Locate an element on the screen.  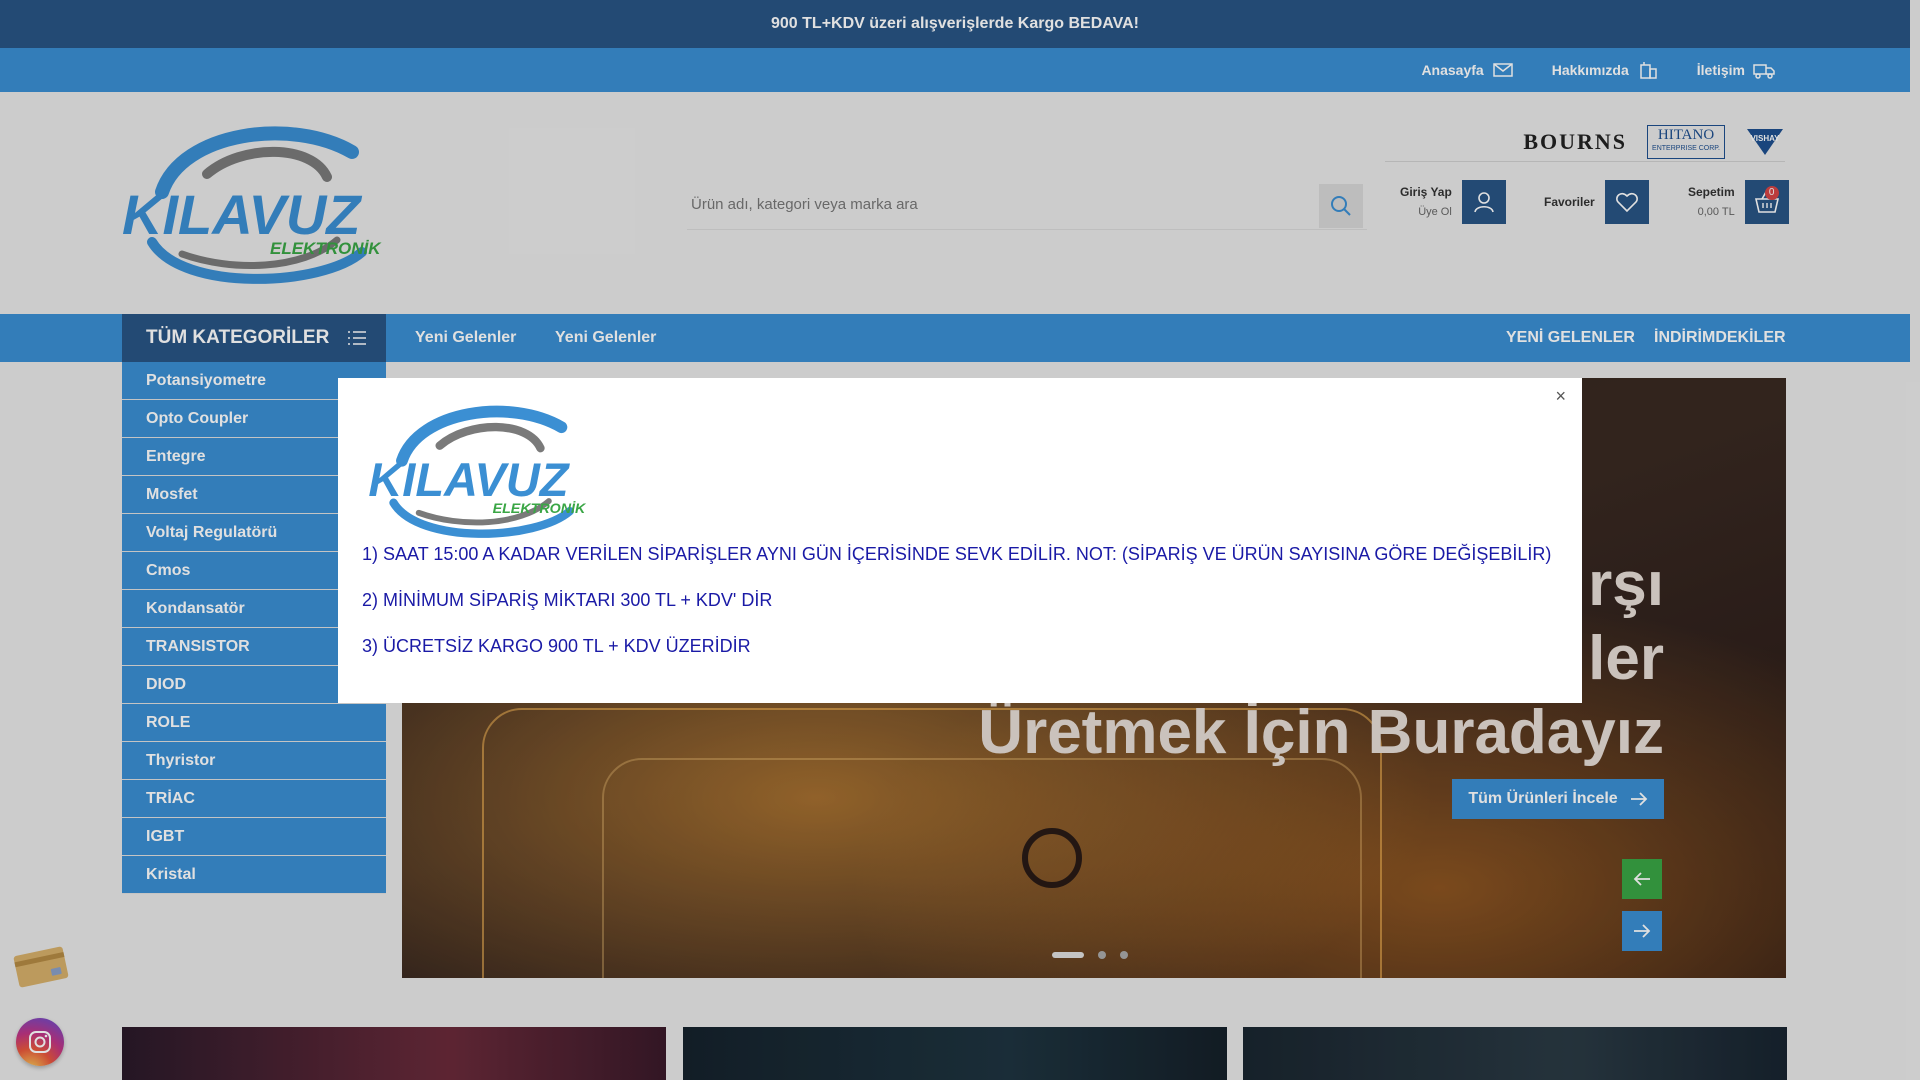
svg-text: KILAVUZ is located at coordinates (469, 479).